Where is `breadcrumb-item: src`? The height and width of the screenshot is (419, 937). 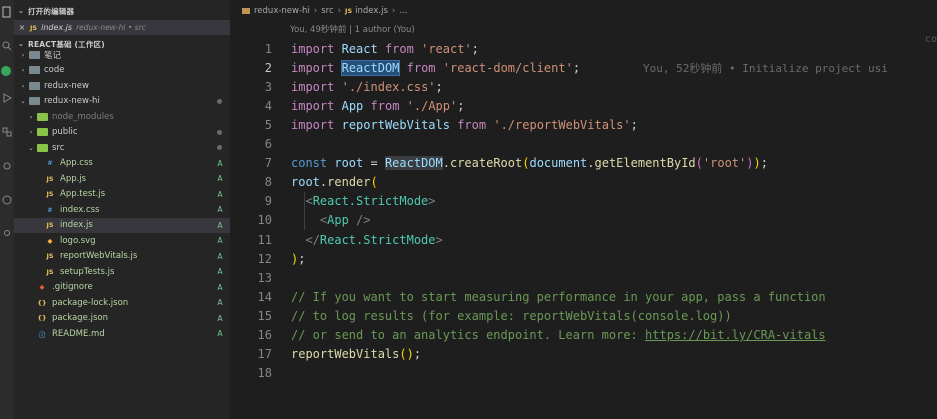 breadcrumb-item: src is located at coordinates (327, 11).